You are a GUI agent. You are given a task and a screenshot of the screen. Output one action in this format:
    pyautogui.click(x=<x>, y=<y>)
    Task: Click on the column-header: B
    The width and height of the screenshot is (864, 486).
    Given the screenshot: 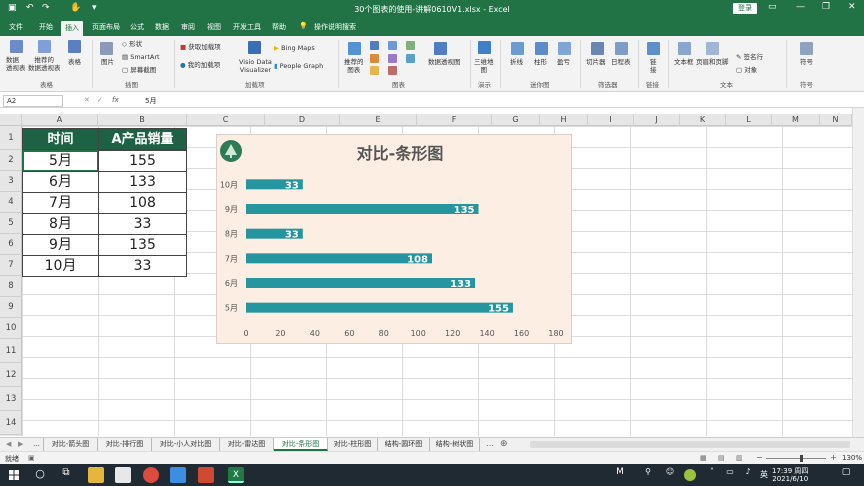 What is the action you would take?
    pyautogui.click(x=142, y=120)
    